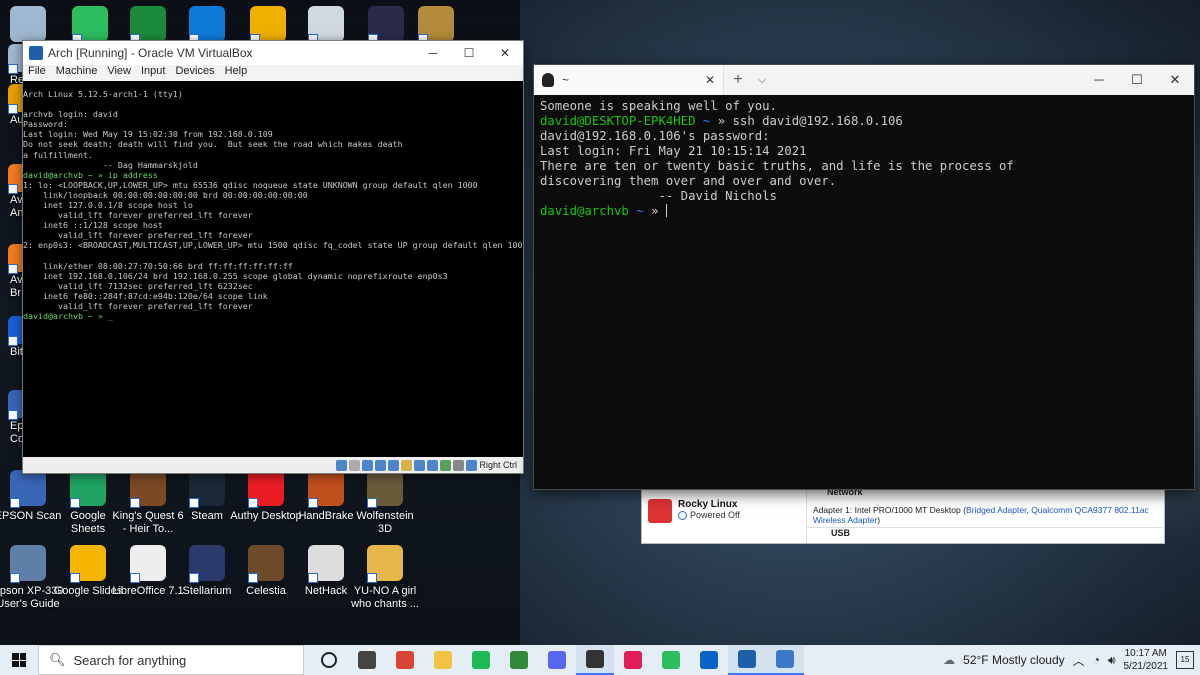 The image size is (1200, 675). I want to click on vbox-vm-icon, so click(785, 659).